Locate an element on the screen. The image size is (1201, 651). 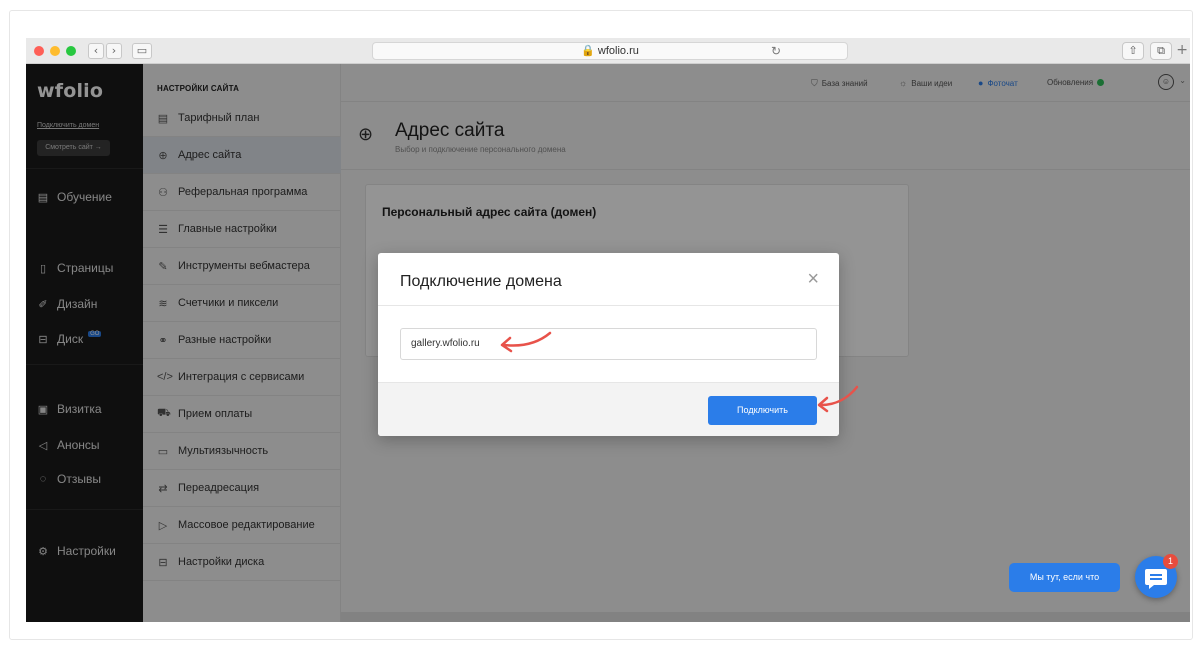
browser-toolbar: ‹ › ▭ 🔒 wfolio.ru ↻ ⇧ ⧉ + is located at coordinates (608, 51).